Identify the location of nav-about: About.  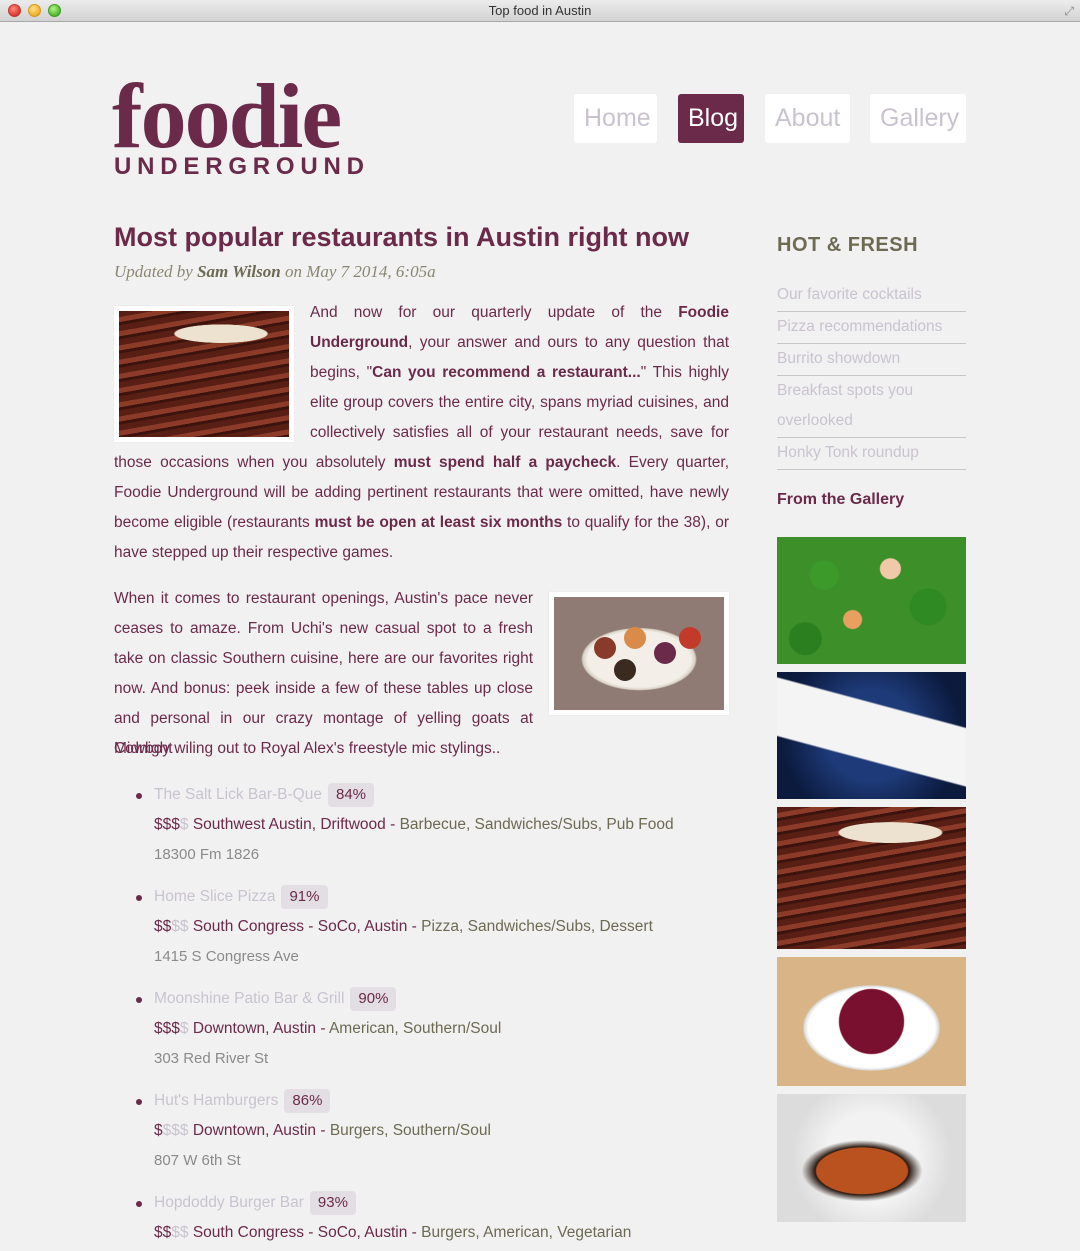
(807, 118).